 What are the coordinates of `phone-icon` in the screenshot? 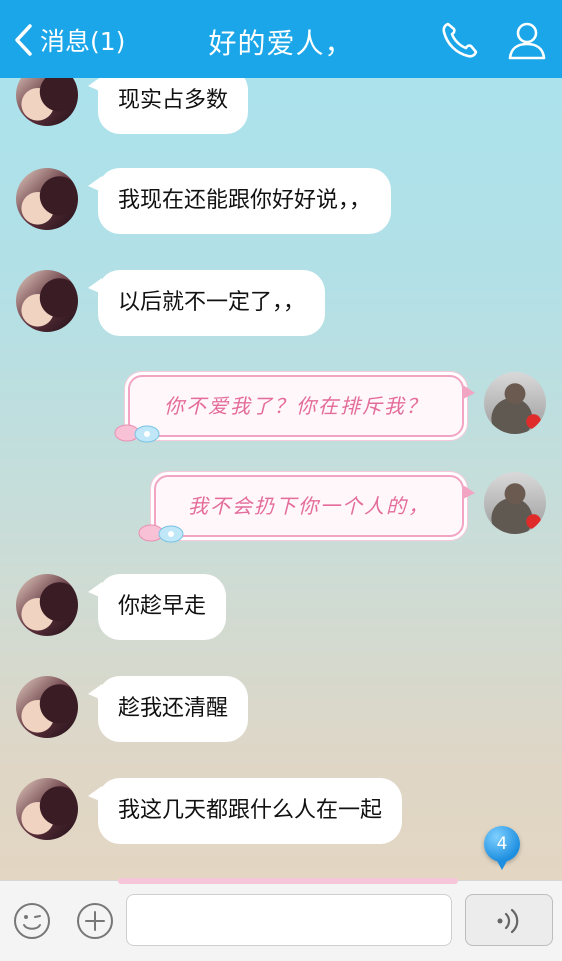 It's located at (460, 40).